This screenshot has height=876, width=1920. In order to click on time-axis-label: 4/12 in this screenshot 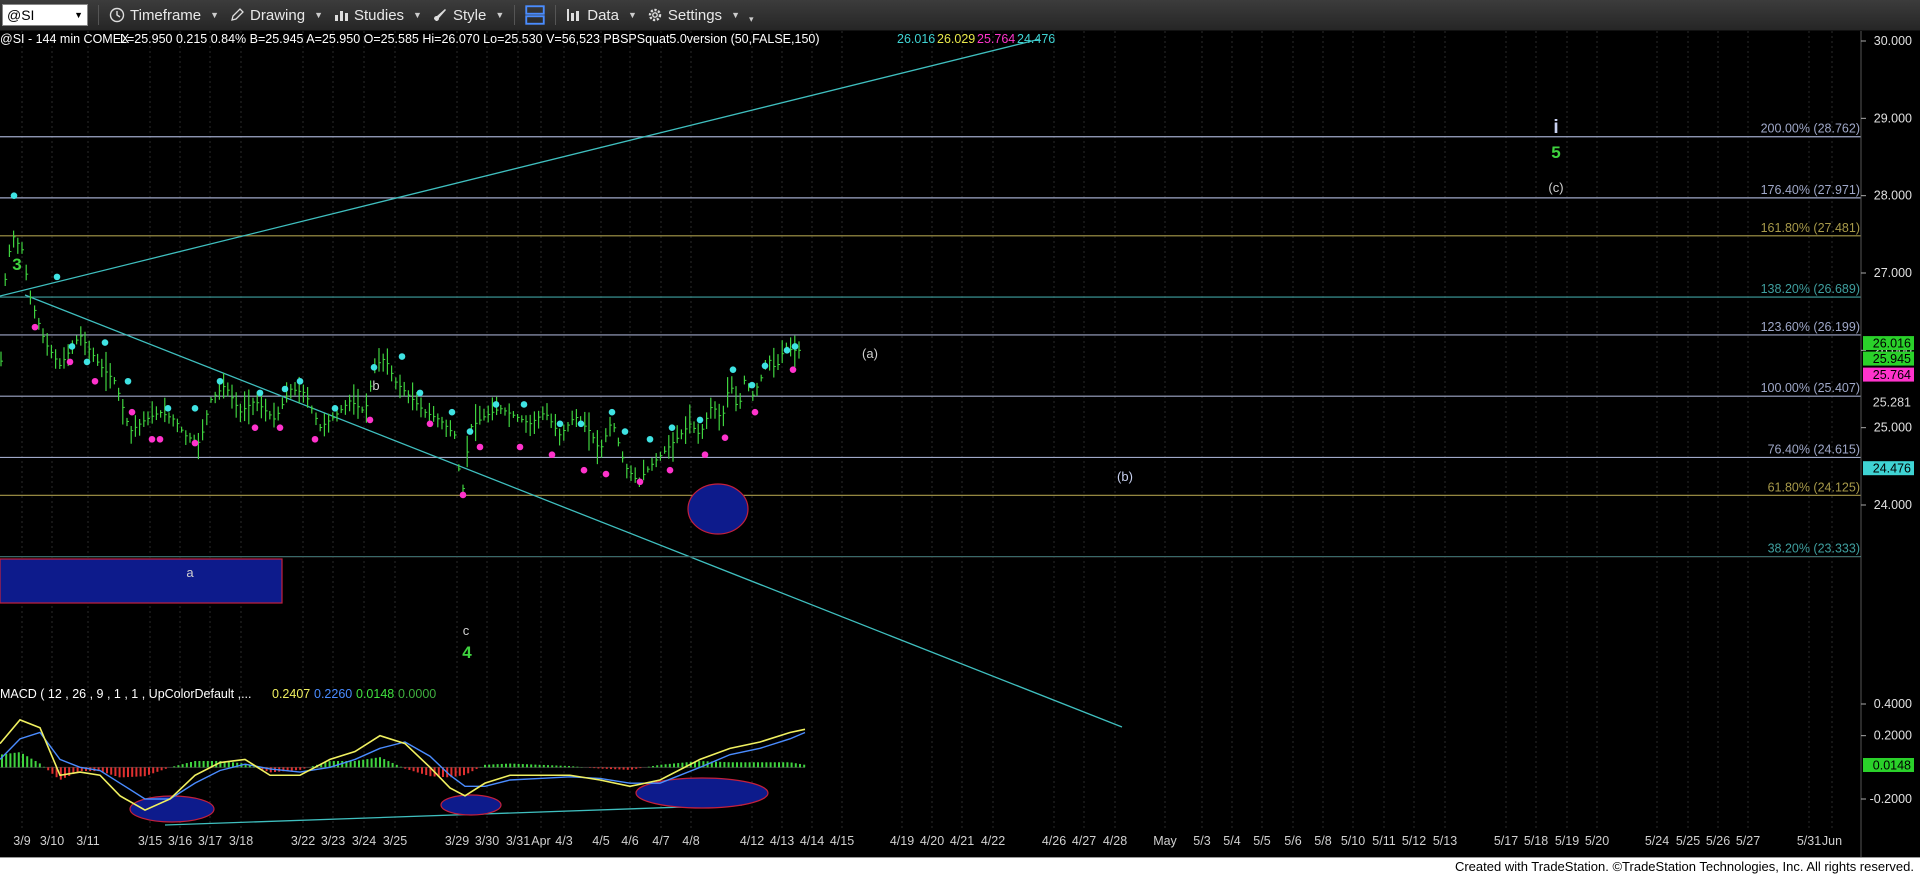, I will do `click(752, 841)`.